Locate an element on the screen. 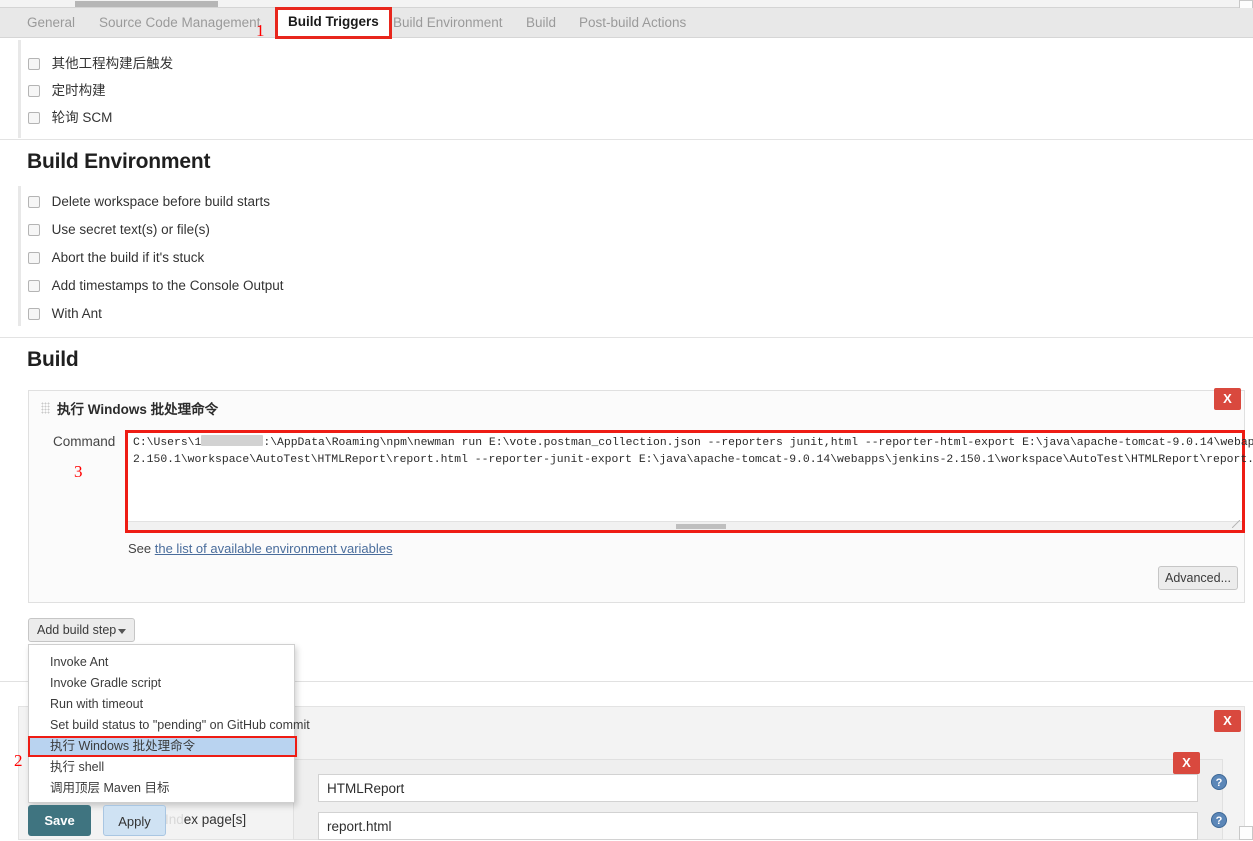 The height and width of the screenshot is (841, 1253). section-title-build: Build is located at coordinates (53, 359).